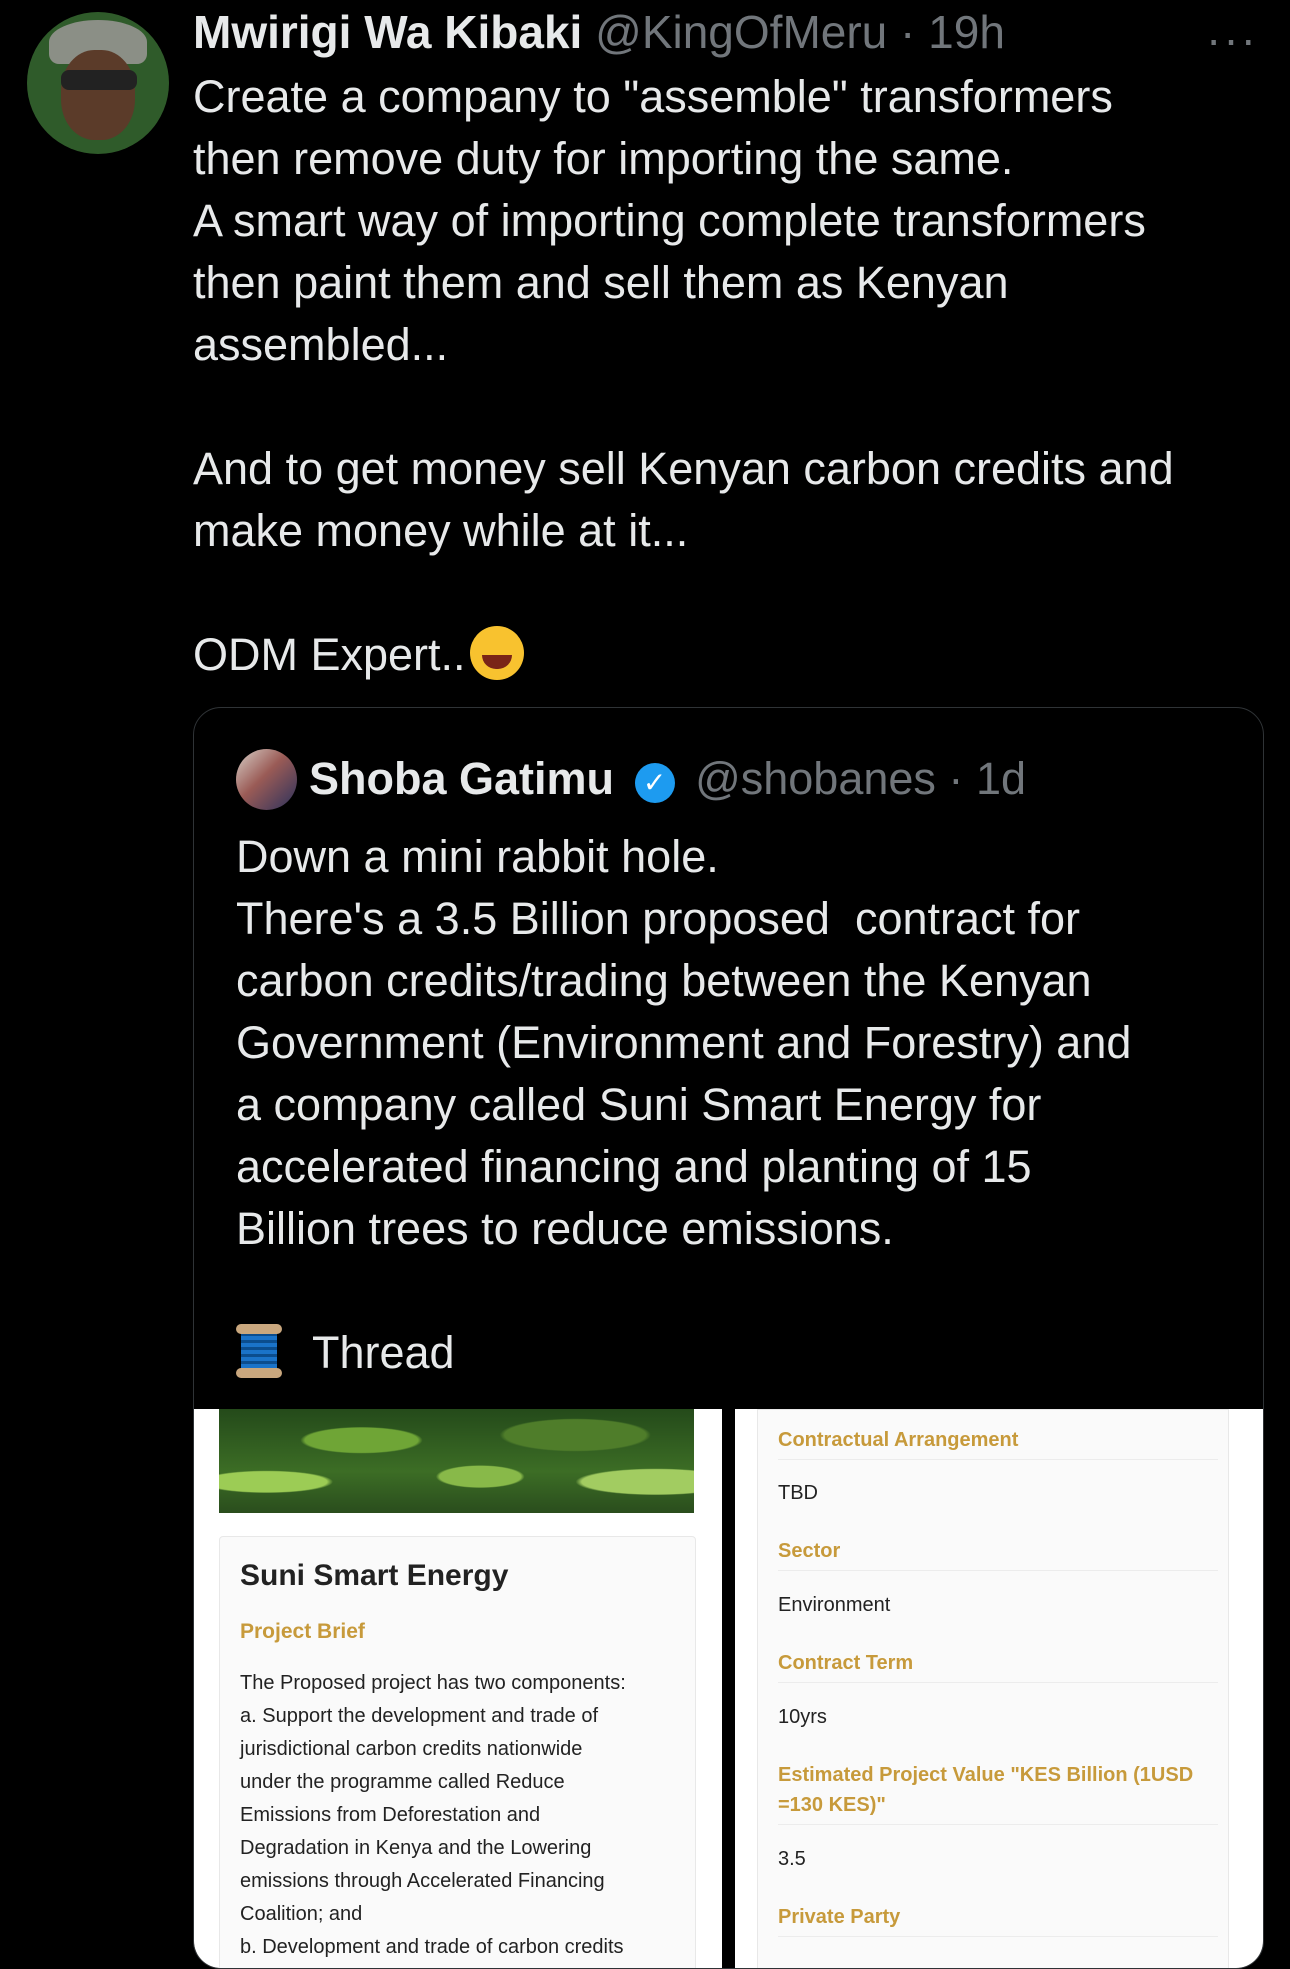  Describe the element at coordinates (329, 654) in the screenshot. I see `tweet-body-last-line: ODM Expert..` at that location.